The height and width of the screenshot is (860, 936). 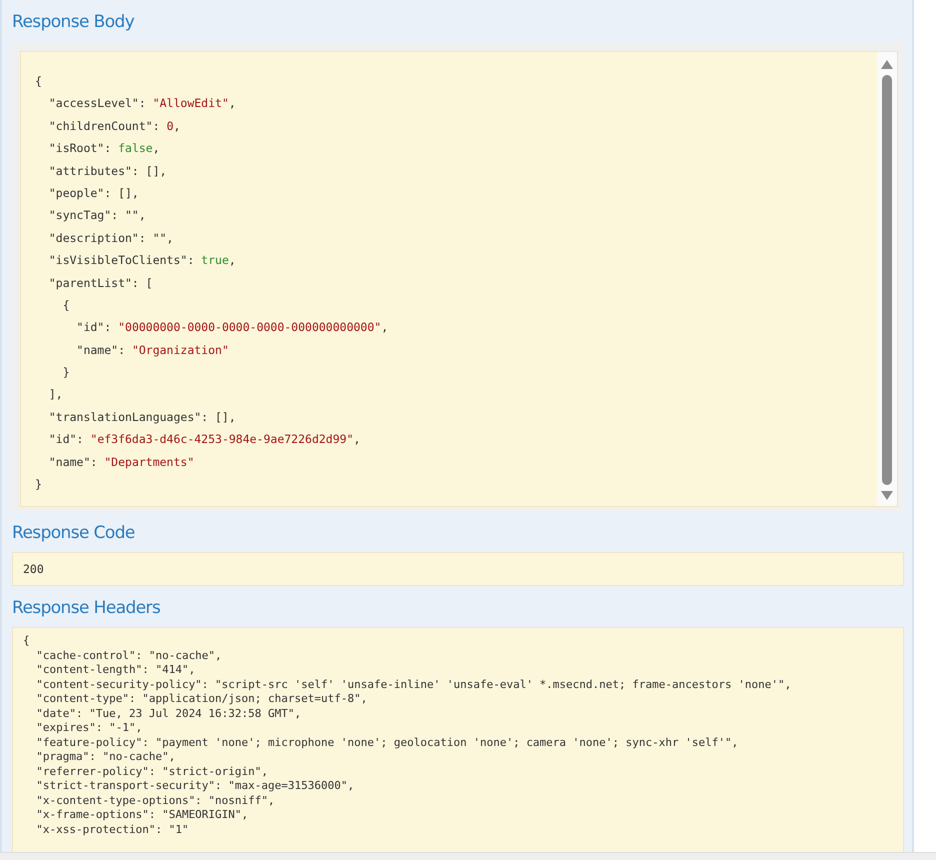 I want to click on code-line: "isRoot": false,, so click(x=104, y=149).